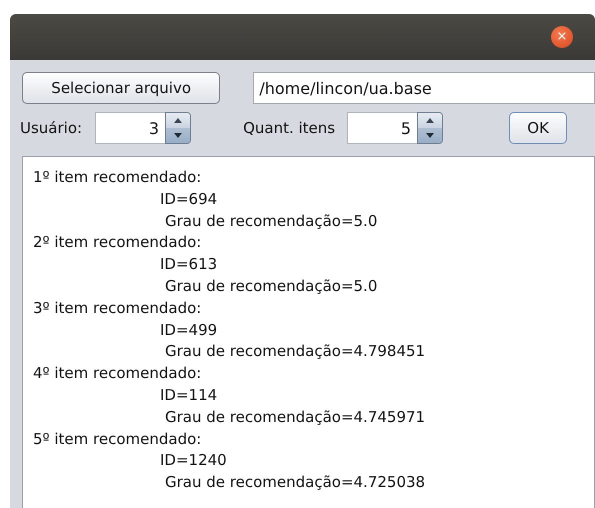 This screenshot has width=595, height=508. I want to click on result-text: 2º item recomendado:, so click(117, 243).